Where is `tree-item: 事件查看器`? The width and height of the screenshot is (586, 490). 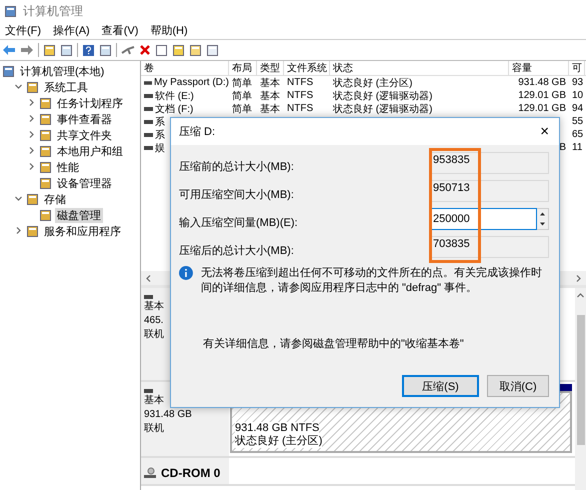 tree-item: 事件查看器 is located at coordinates (84, 119).